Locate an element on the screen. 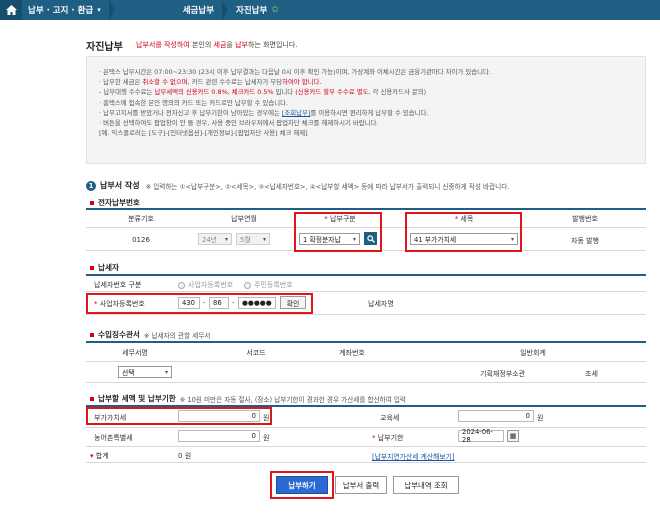 This screenshot has width=660, height=514. nav-menu-payment-label: 납부 · 고지 · 환급 is located at coordinates (61, 11).